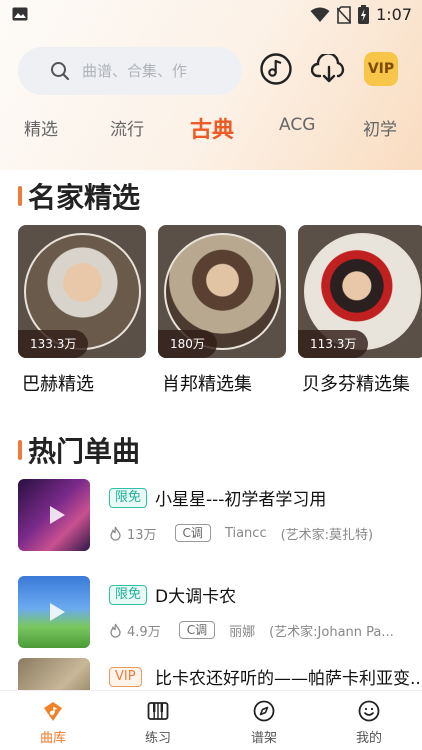 The width and height of the screenshot is (422, 750). Describe the element at coordinates (158, 711) in the screenshot. I see `piano-icon` at that location.